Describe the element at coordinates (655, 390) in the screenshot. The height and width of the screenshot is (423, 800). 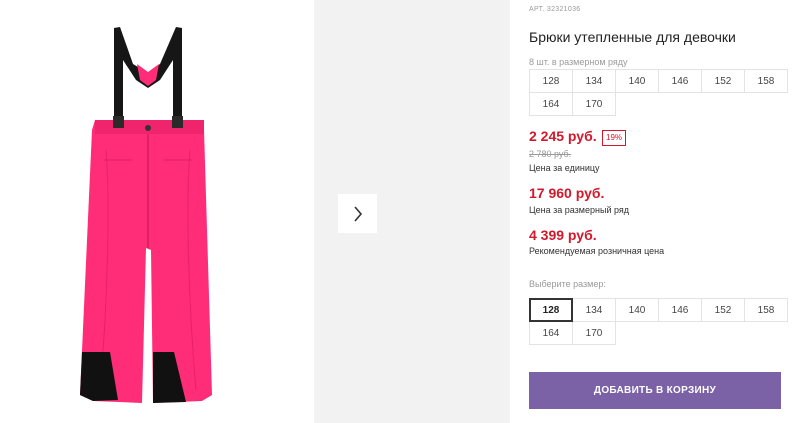
I see `add-to-cart-button: ДОБАВИТЬ В КОРЗИНУ` at that location.